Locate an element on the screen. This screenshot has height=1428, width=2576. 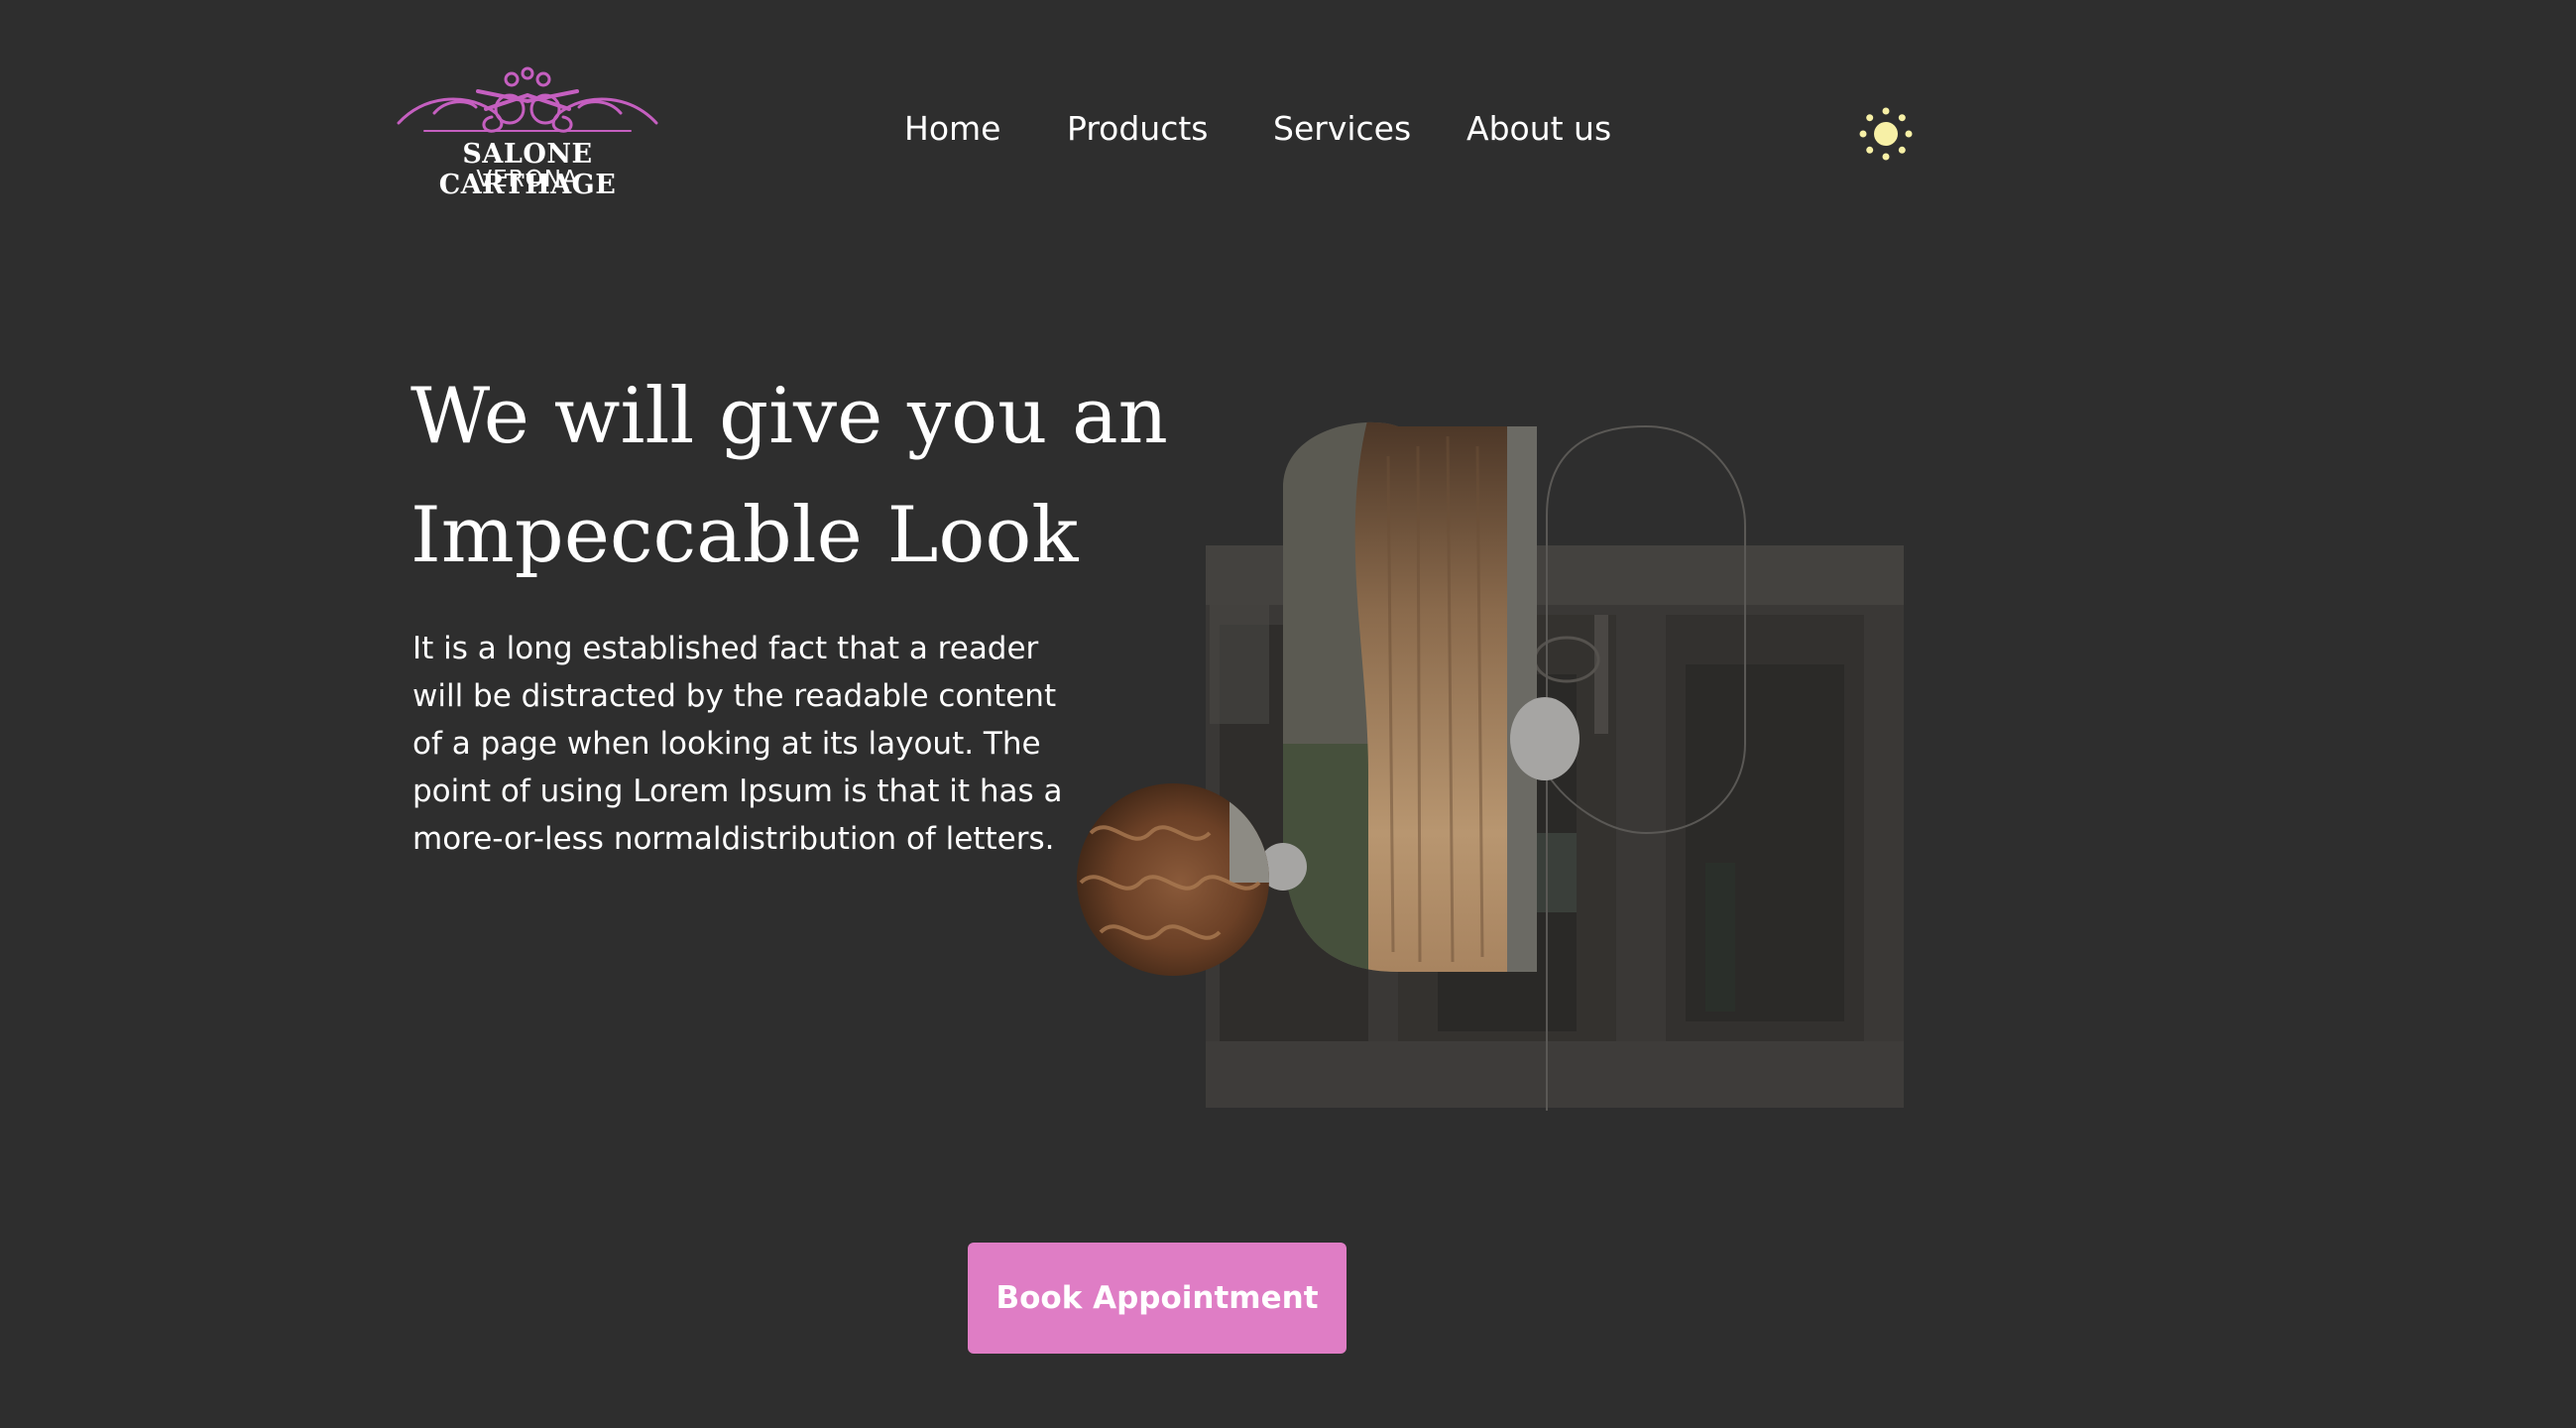
hero-title: We will give you an Impeccable Look is located at coordinates (789, 476).